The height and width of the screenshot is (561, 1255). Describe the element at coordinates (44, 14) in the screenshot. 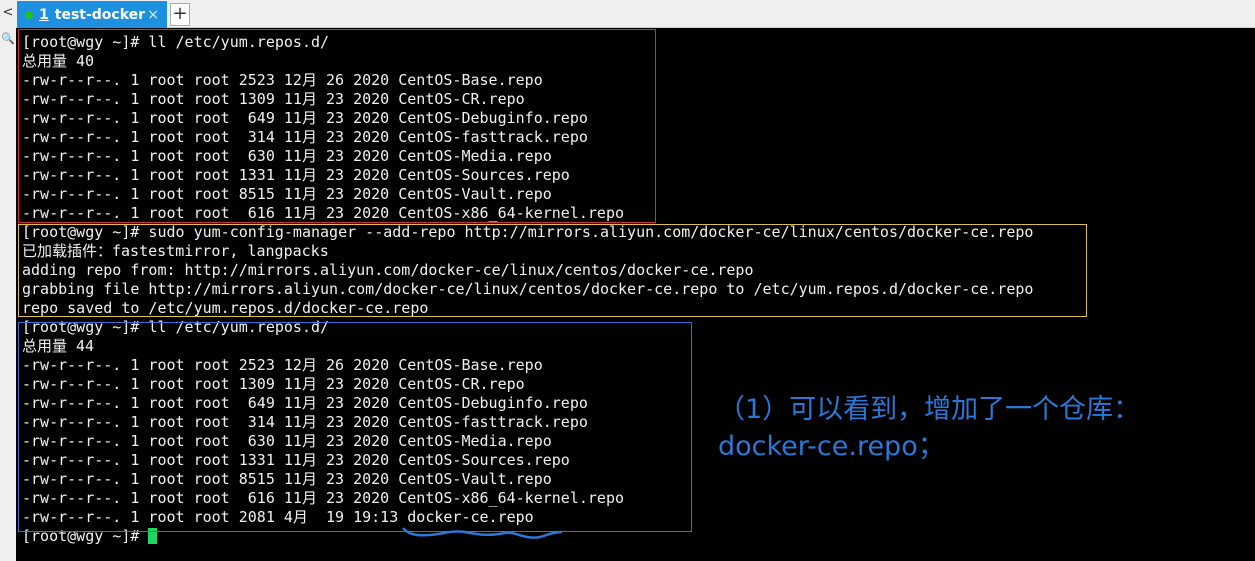

I see `tab-number: 1` at that location.